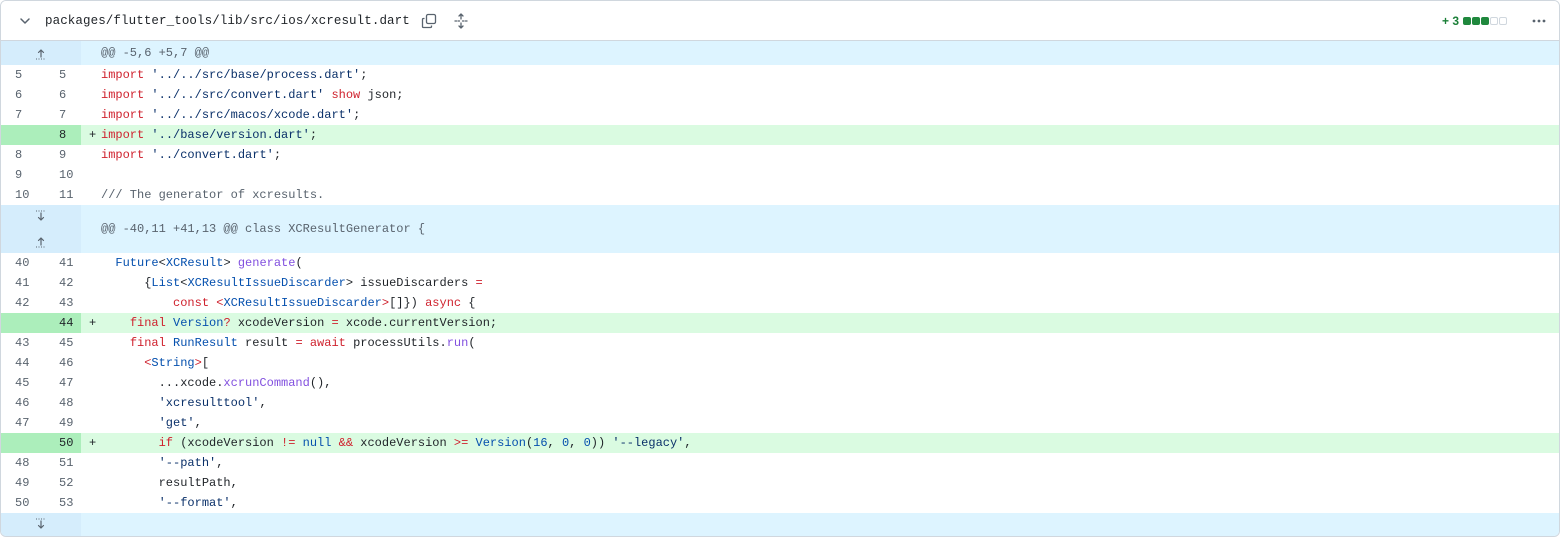 The height and width of the screenshot is (537, 1560). I want to click on code-token: result, so click(266, 343).